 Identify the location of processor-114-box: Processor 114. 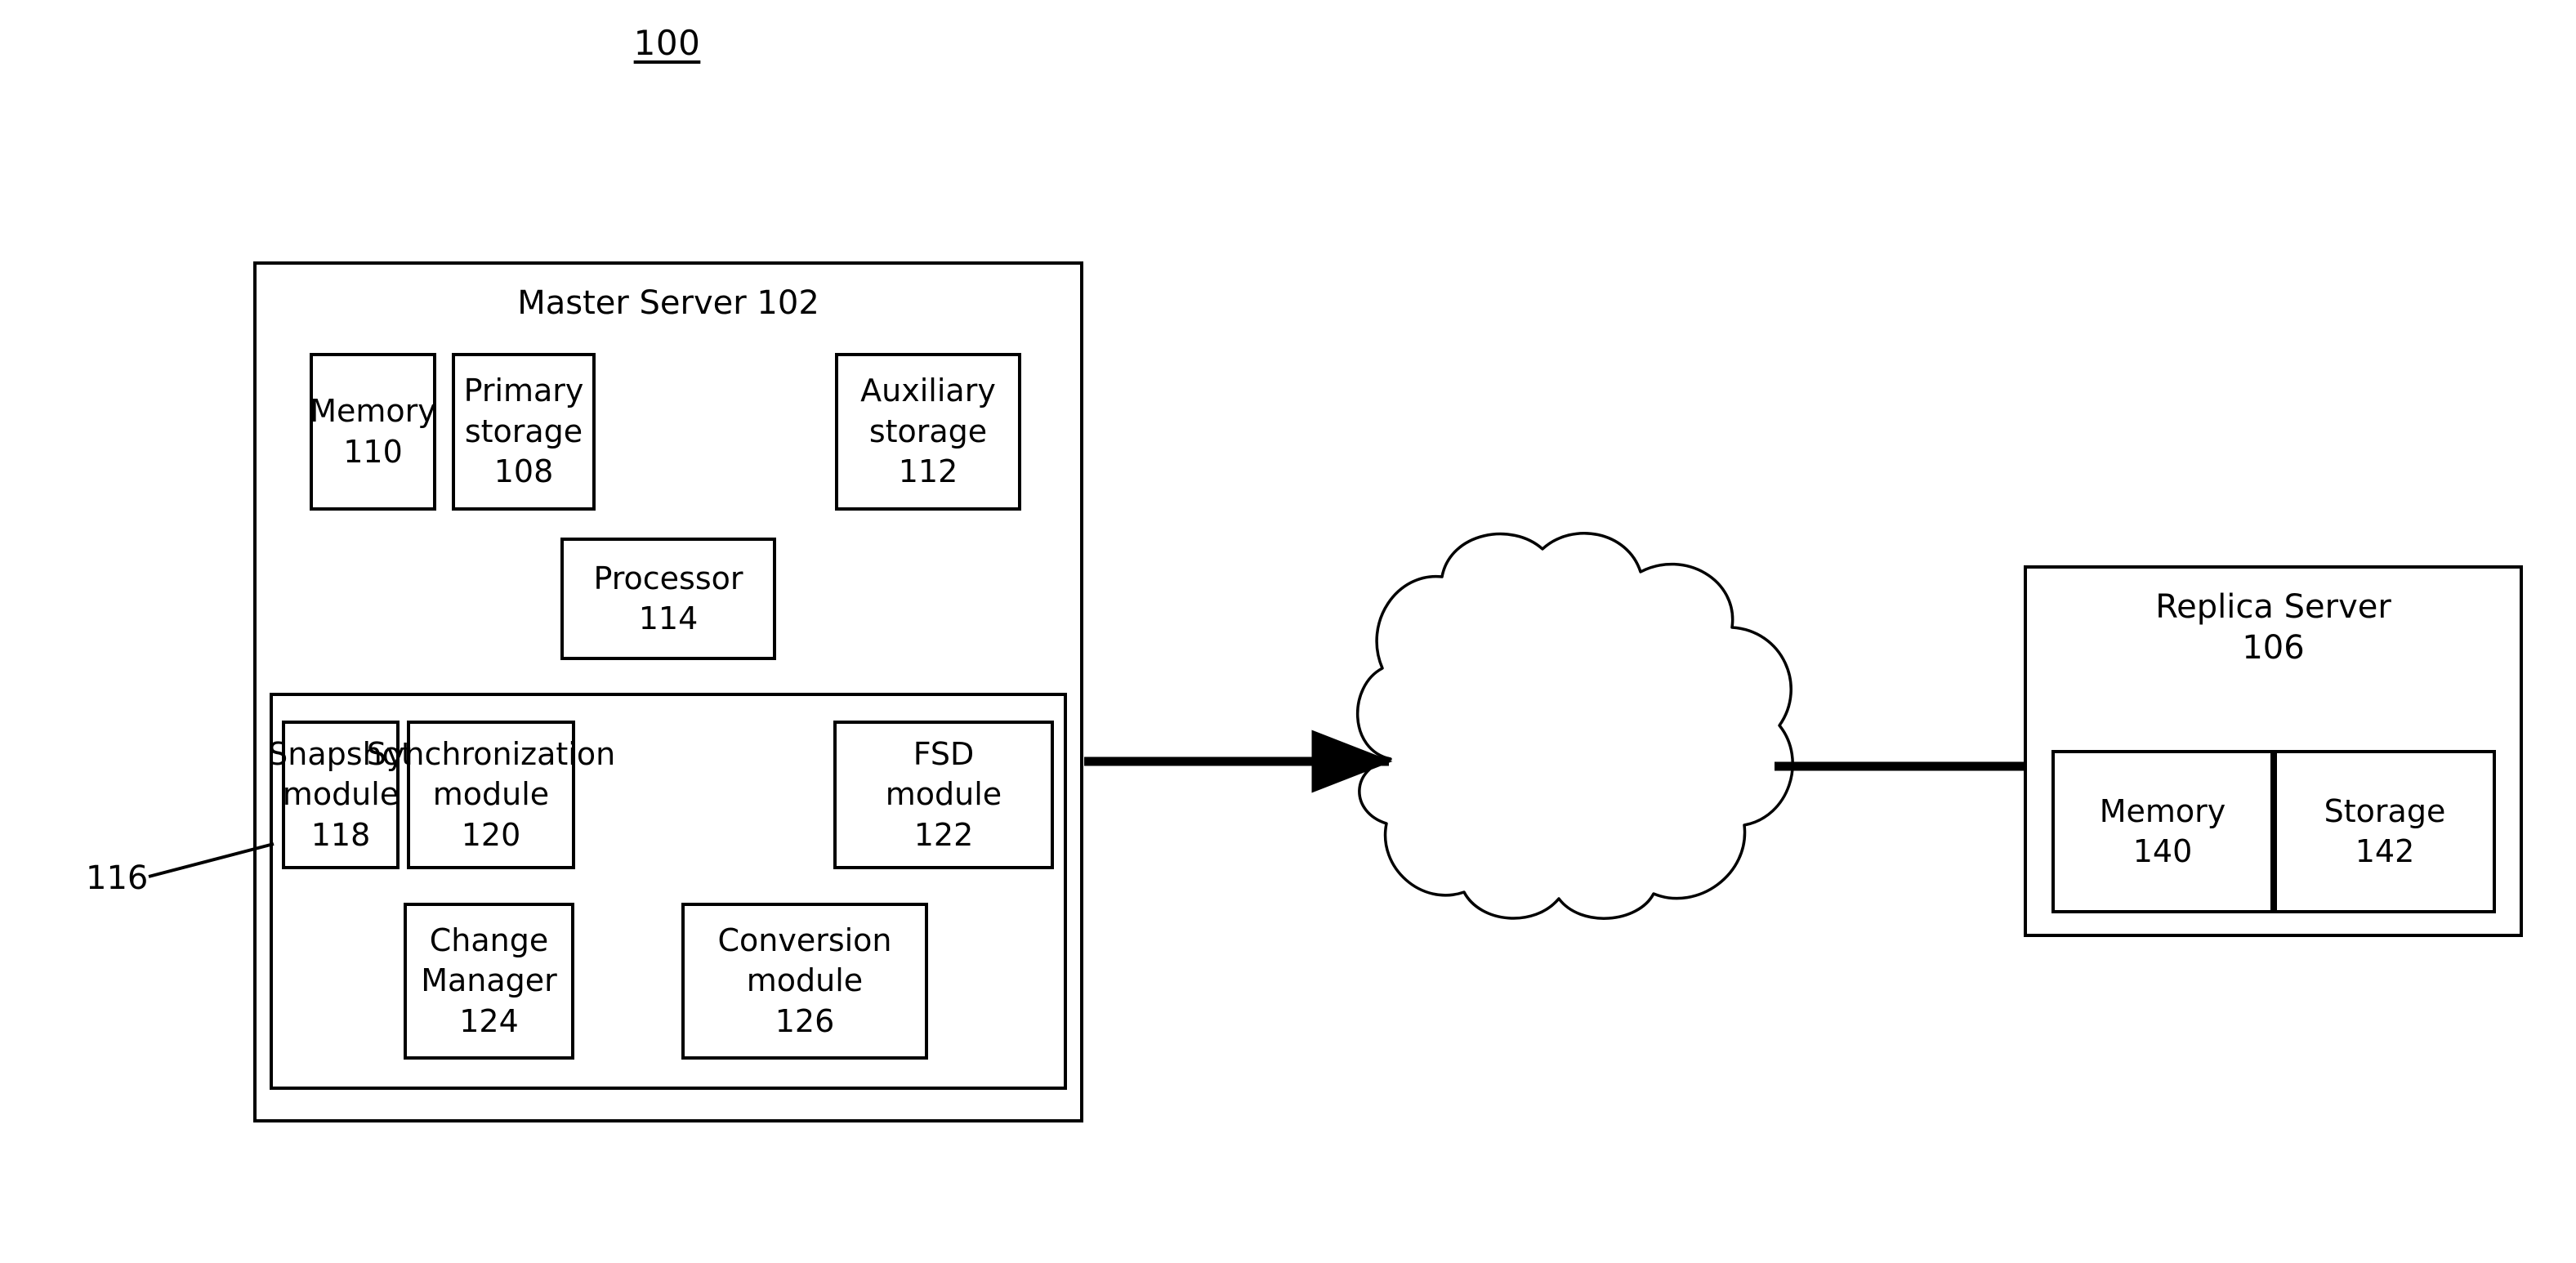
(668, 599).